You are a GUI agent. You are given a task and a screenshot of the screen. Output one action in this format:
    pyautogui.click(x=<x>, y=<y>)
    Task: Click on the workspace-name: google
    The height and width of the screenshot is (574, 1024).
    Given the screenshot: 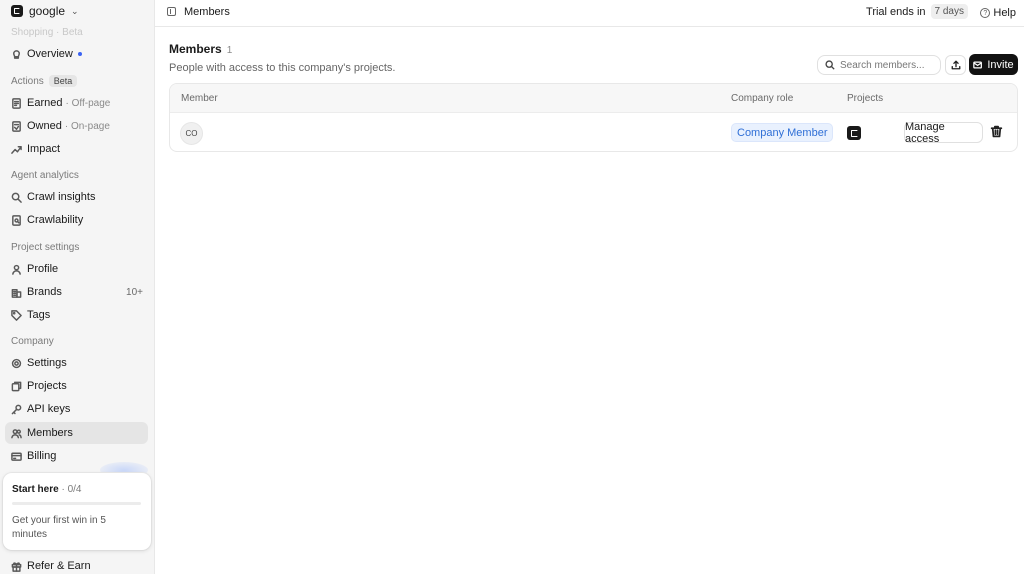 What is the action you would take?
    pyautogui.click(x=47, y=11)
    